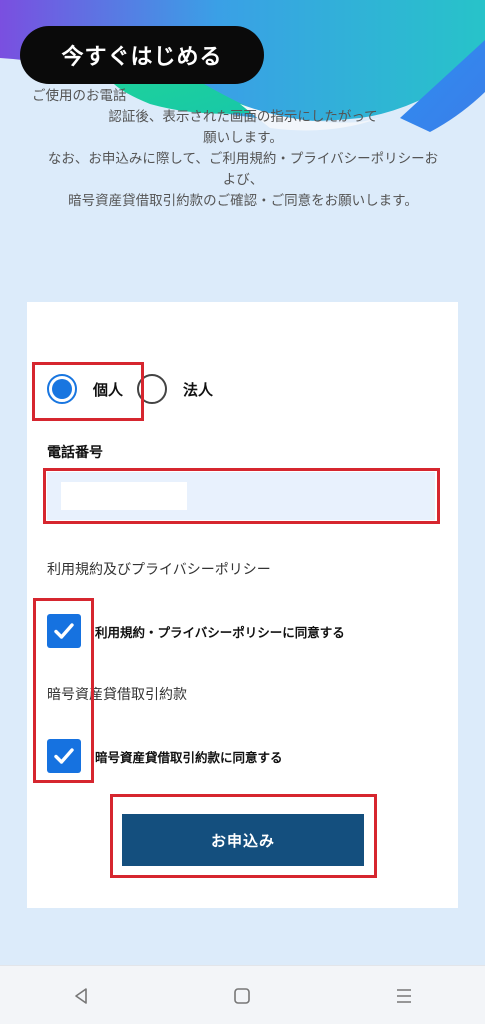  I want to click on system-navigation-bar, so click(242, 994).